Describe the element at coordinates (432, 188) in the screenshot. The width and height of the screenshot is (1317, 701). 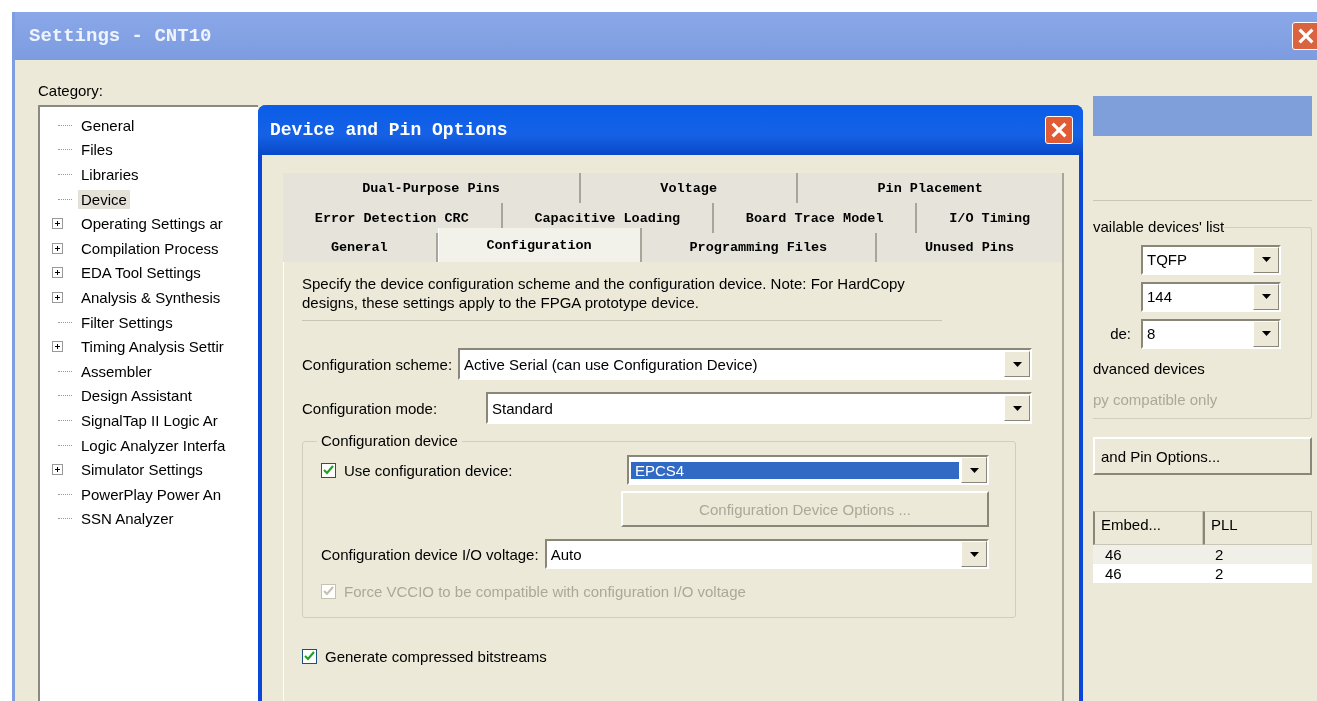
I see `tab: Dual-Purpose Pins` at that location.